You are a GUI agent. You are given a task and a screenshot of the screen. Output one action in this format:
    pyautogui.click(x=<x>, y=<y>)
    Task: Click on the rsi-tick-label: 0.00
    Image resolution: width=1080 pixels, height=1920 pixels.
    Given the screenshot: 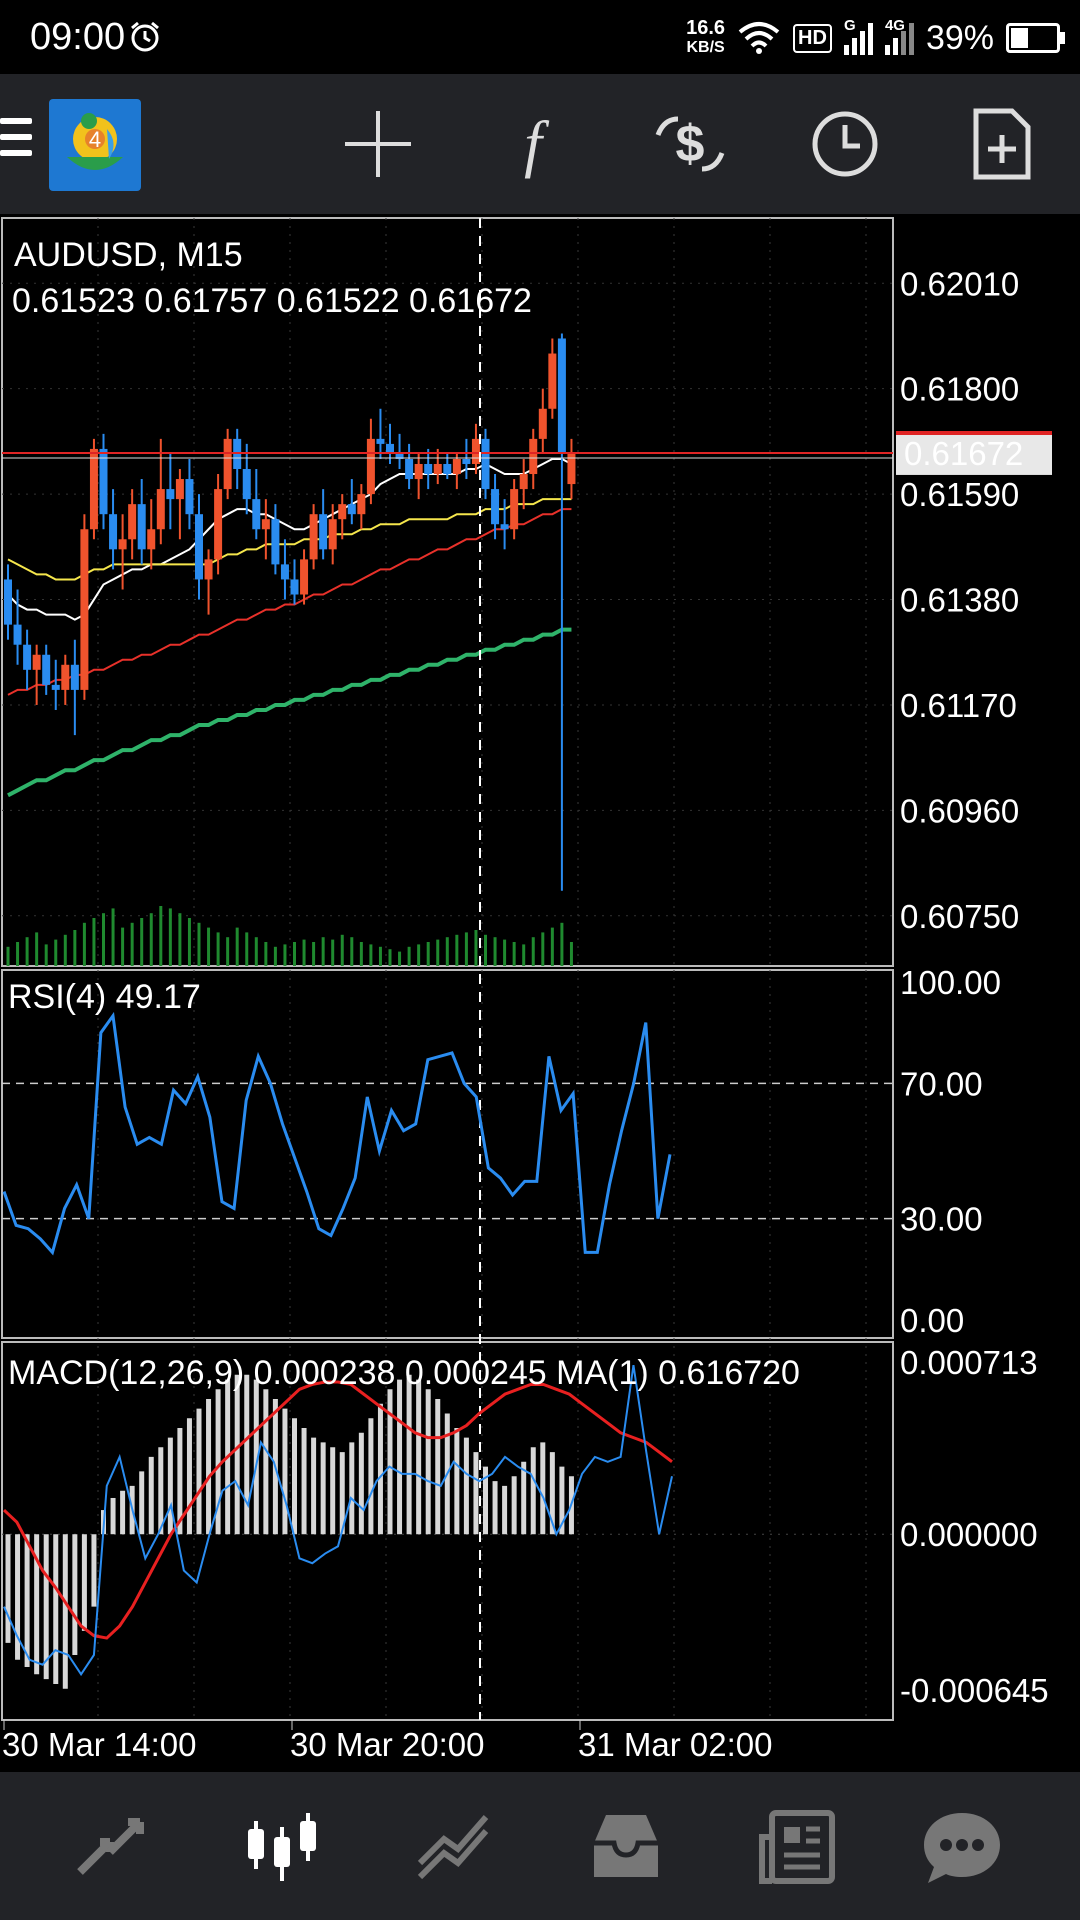 What is the action you would take?
    pyautogui.click(x=932, y=1320)
    